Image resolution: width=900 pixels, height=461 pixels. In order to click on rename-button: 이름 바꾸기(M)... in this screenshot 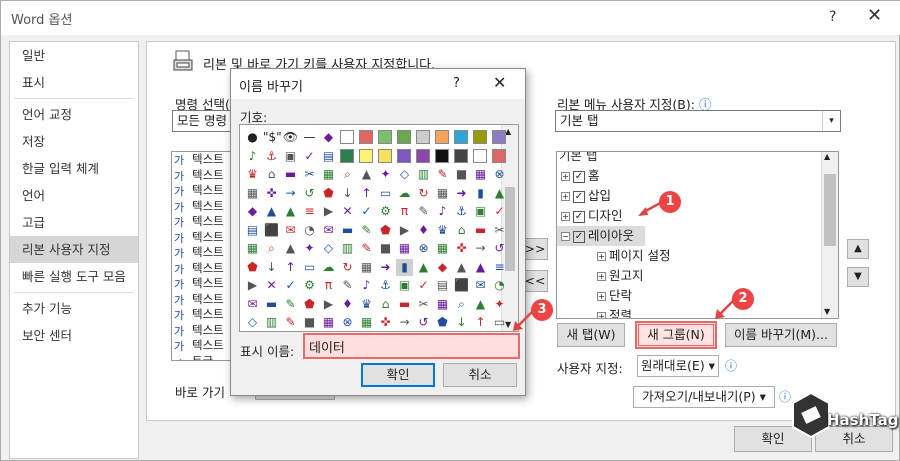, I will do `click(781, 335)`.